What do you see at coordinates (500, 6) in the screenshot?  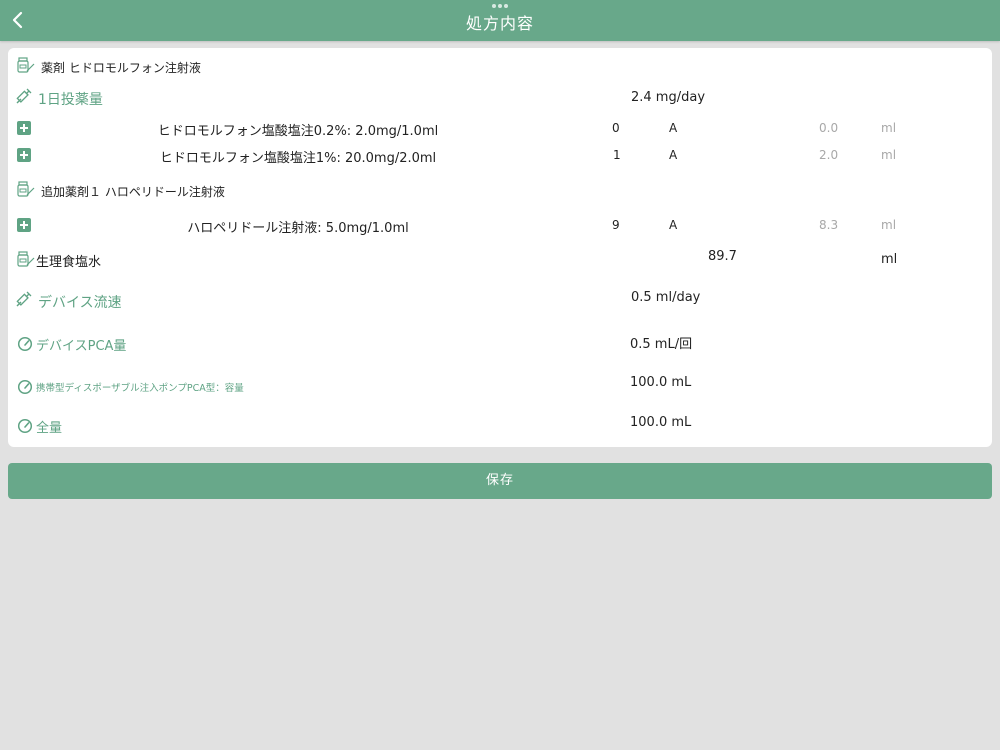 I see `more-dots-icon` at bounding box center [500, 6].